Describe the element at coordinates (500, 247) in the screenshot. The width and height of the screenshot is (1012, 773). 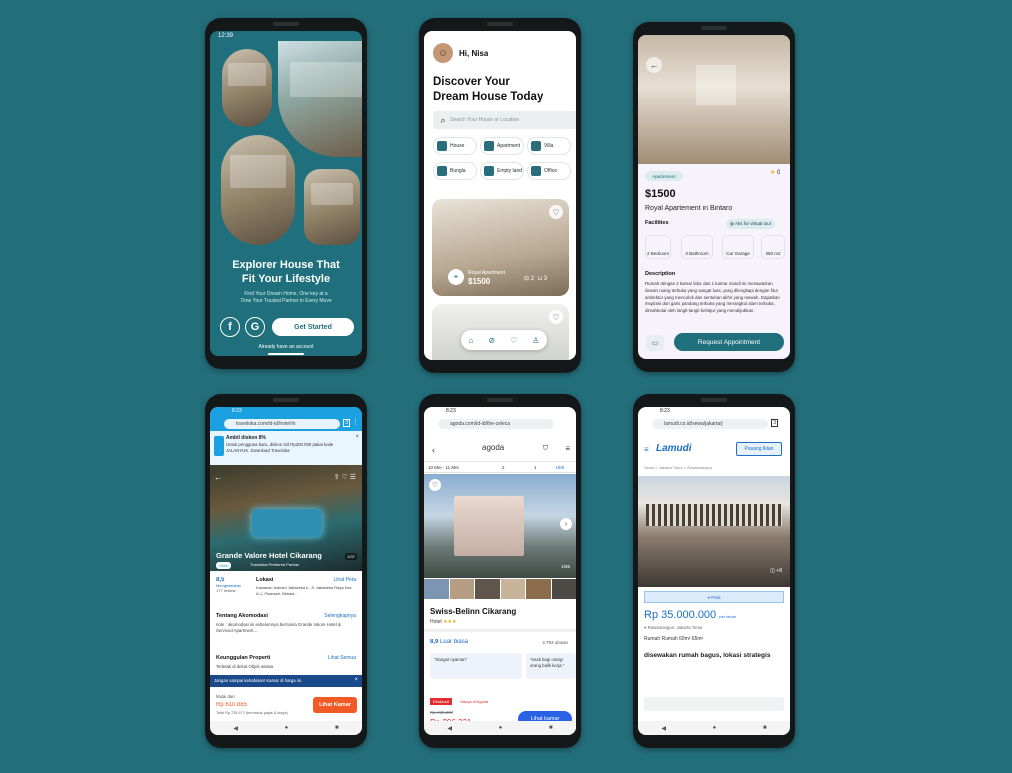
I see `property-card: ♡ ⌖ Royal Apartment $1500 ⊟ 2 ⊔ 3` at that location.